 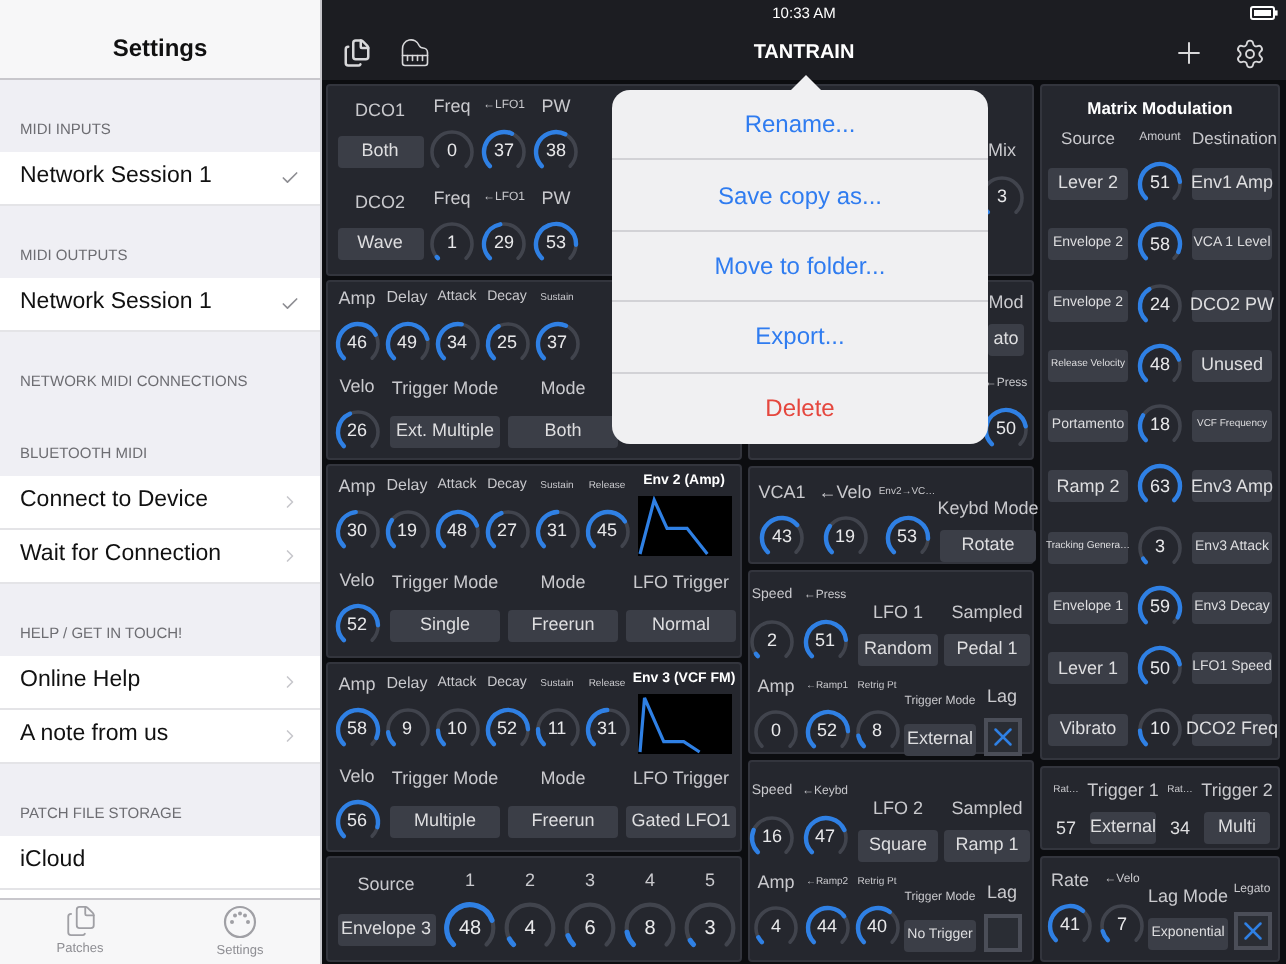 I want to click on knob: 26, so click(x=357, y=431).